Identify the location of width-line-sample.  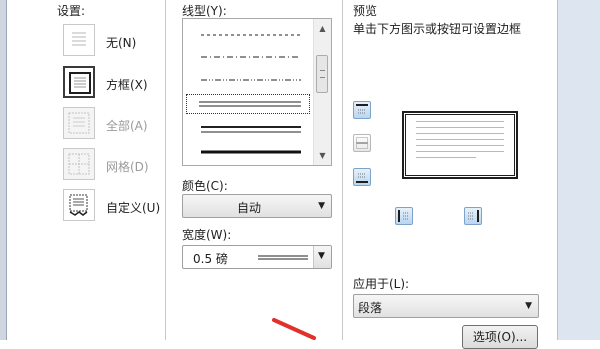
(283, 257).